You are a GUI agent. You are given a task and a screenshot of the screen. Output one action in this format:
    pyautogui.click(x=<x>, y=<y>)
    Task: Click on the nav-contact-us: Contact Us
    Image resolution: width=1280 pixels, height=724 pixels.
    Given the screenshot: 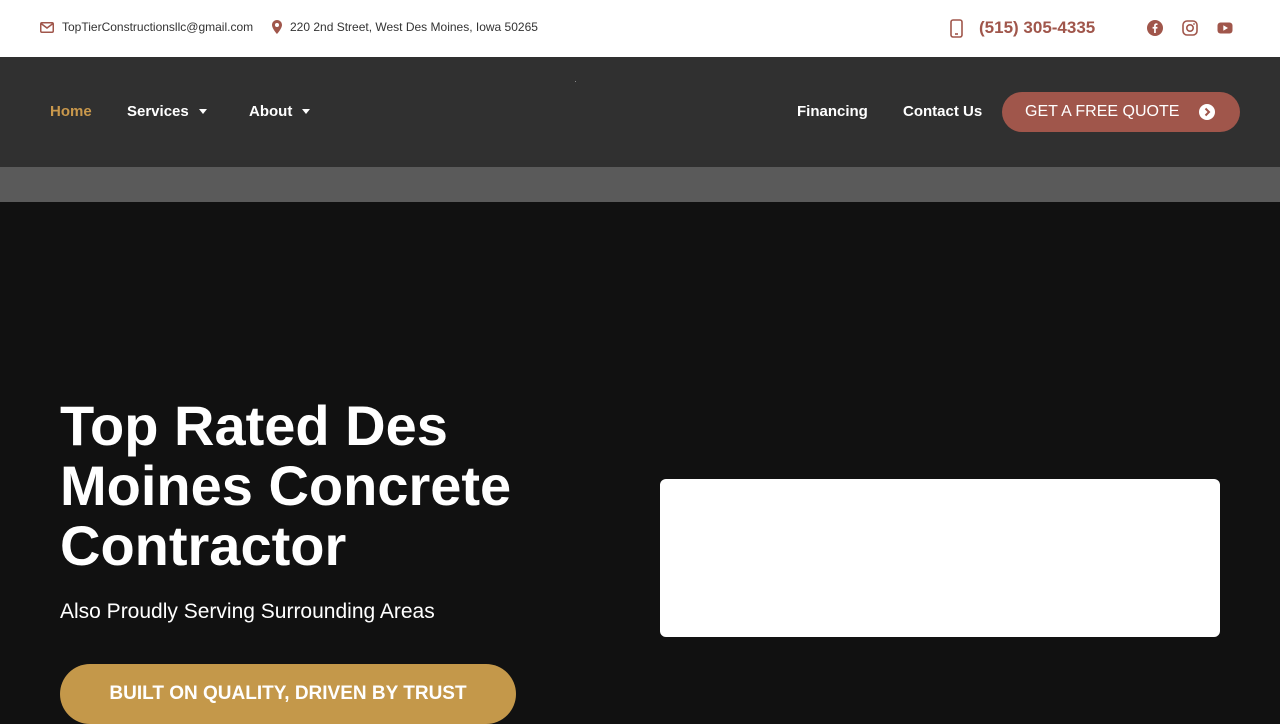 What is the action you would take?
    pyautogui.click(x=942, y=111)
    